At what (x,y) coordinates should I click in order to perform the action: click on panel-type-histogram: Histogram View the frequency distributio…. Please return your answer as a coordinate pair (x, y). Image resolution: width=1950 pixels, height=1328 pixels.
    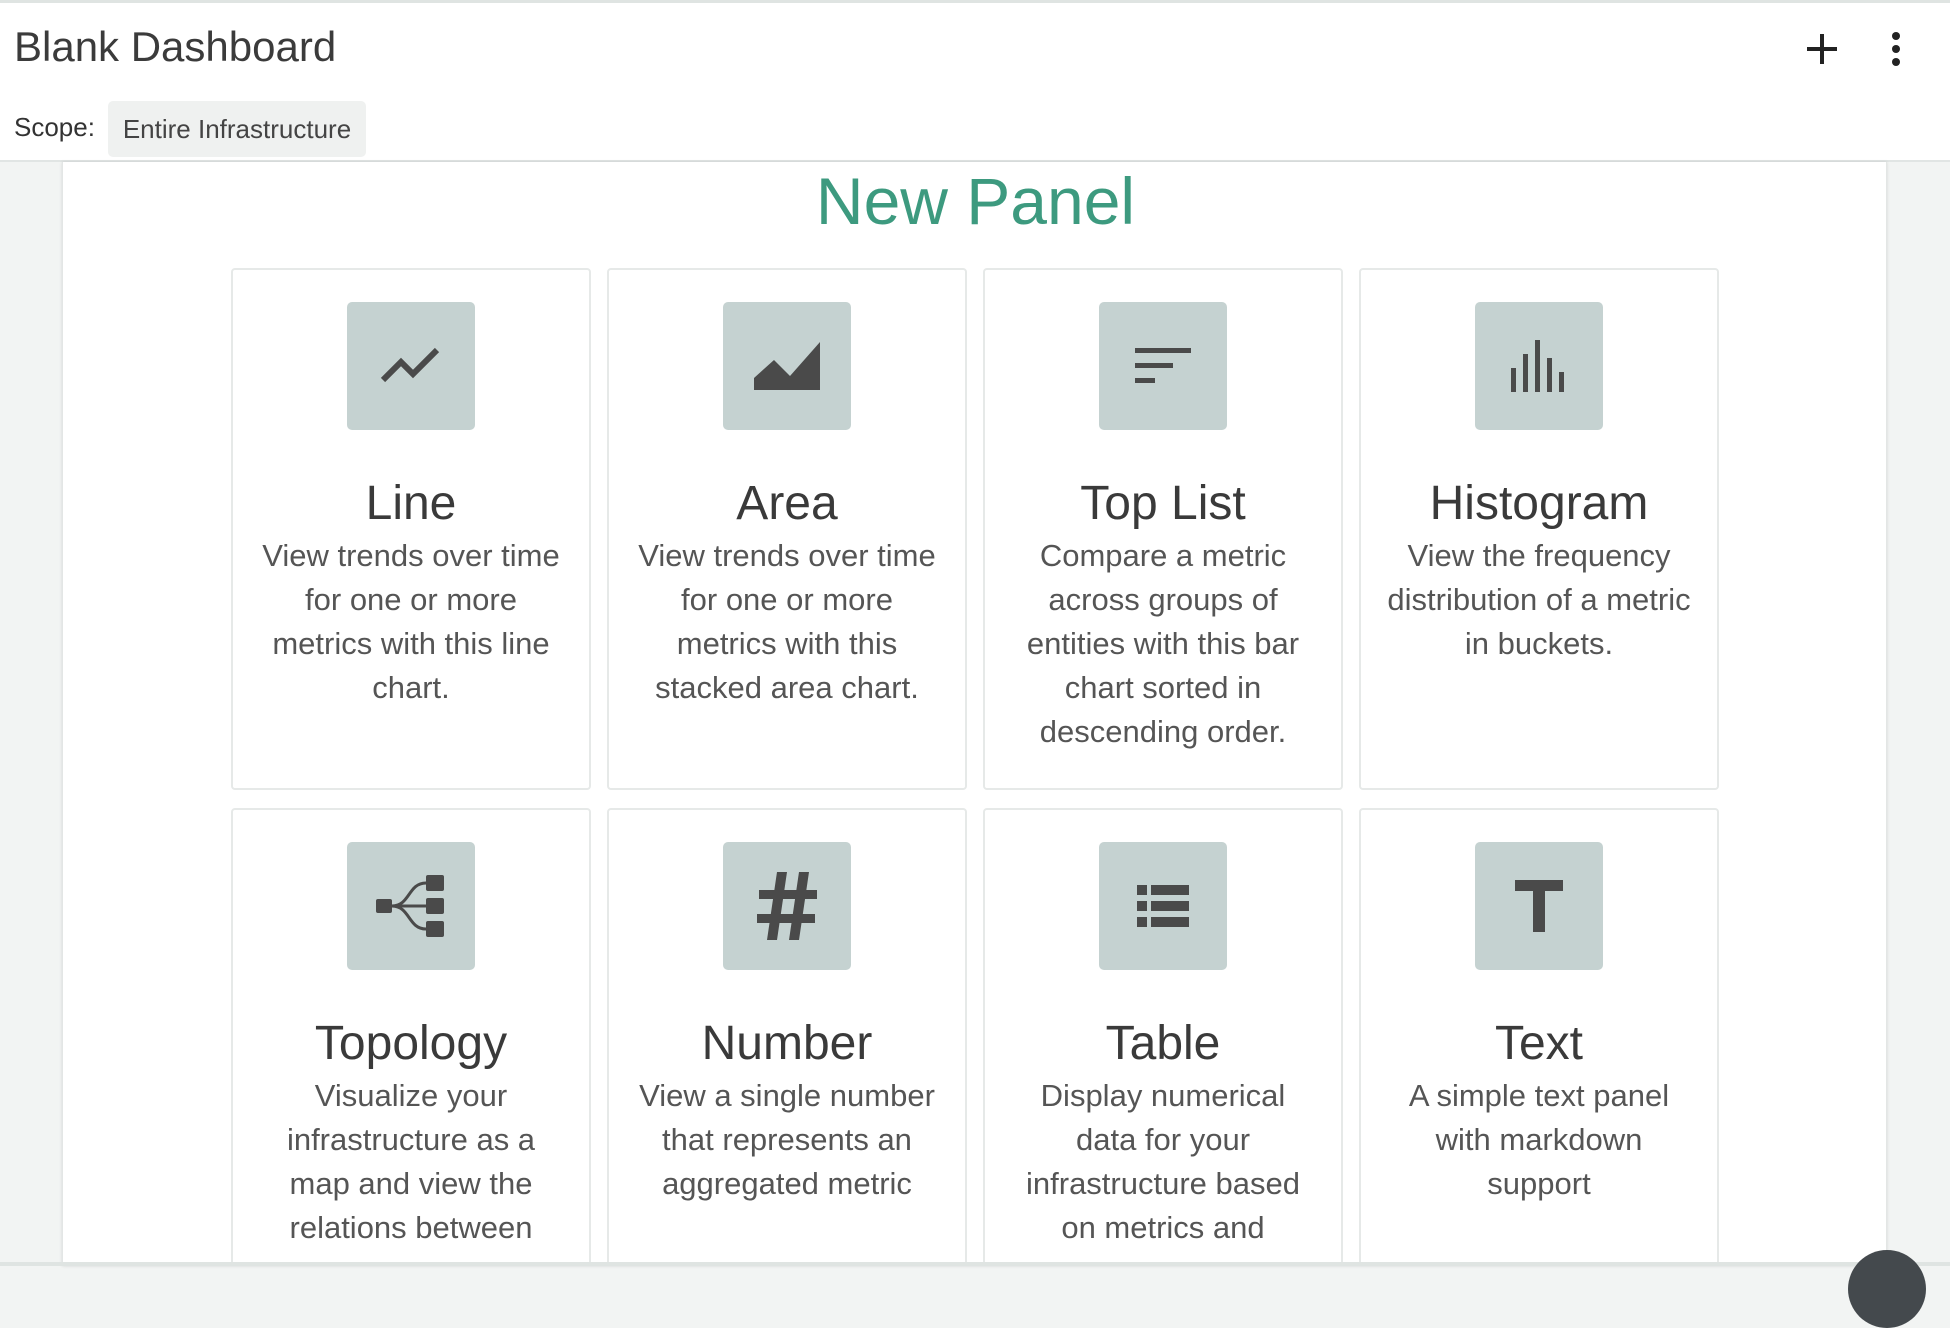
    Looking at the image, I should click on (1539, 529).